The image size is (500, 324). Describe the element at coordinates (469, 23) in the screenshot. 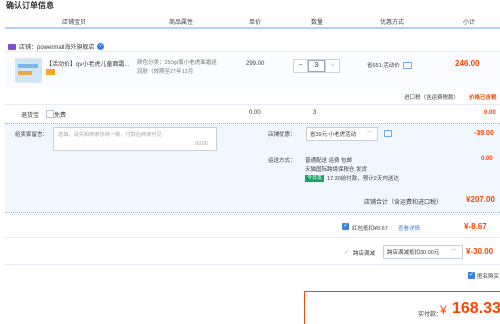

I see `col-subtotal: 小计` at that location.